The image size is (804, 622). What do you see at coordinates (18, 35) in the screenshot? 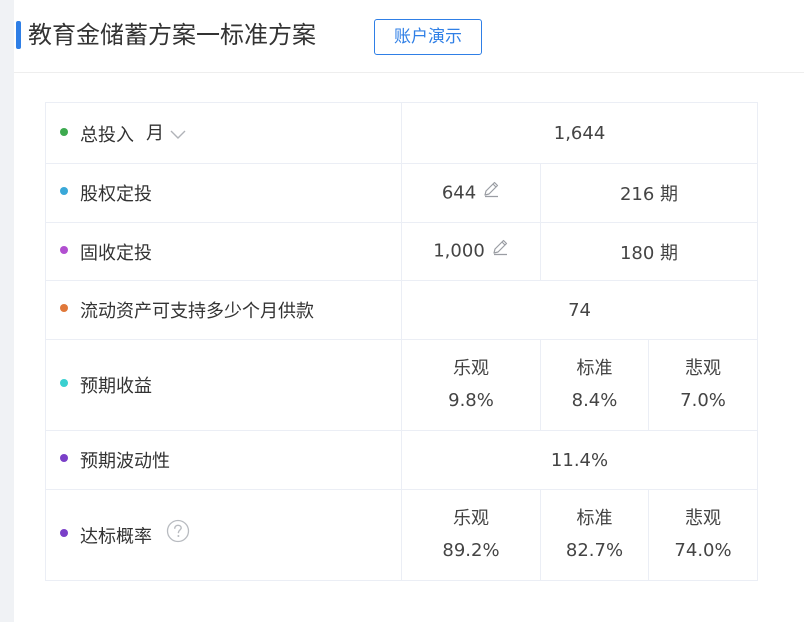
I see `title-accent-bar` at bounding box center [18, 35].